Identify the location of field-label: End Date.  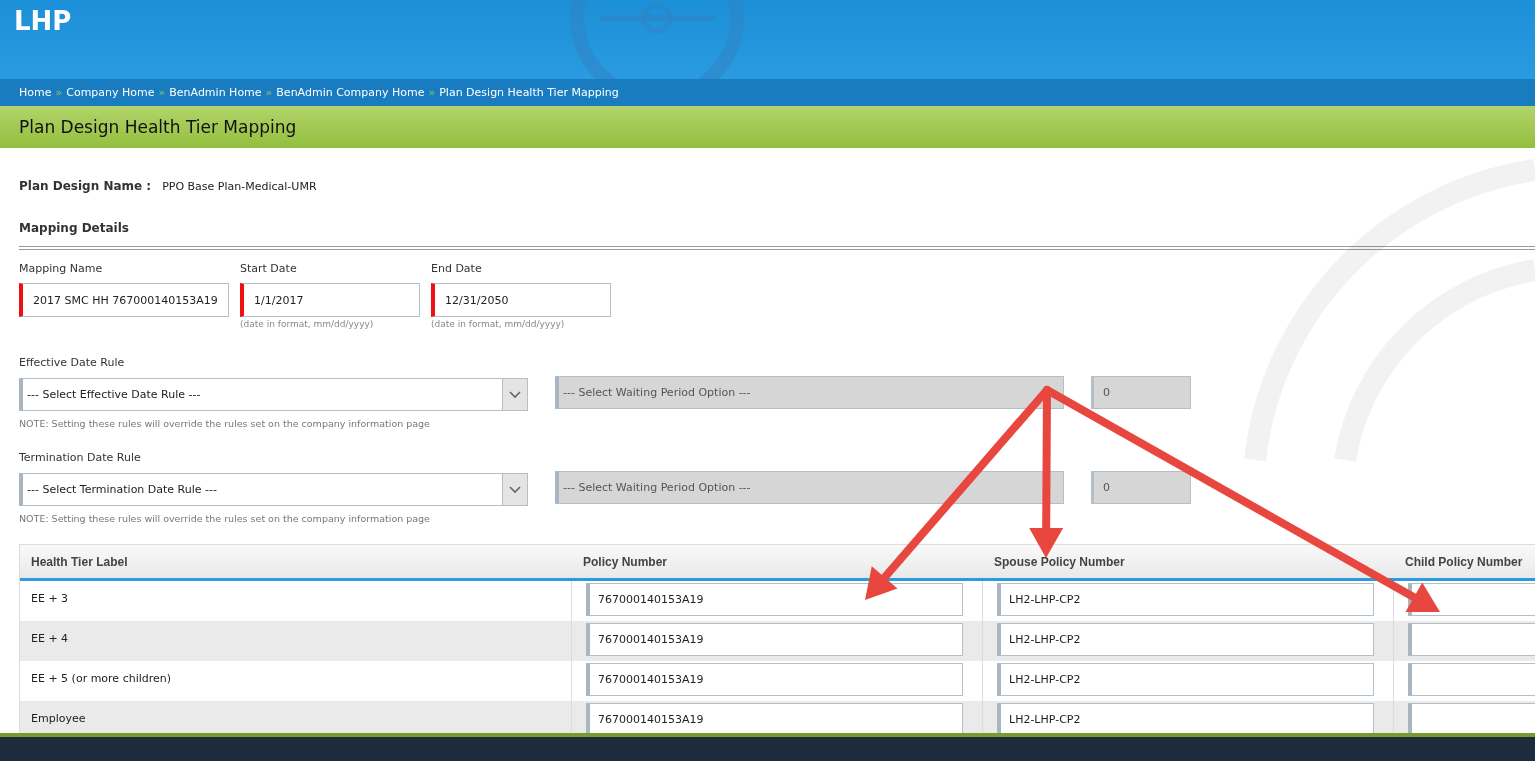
(457, 269).